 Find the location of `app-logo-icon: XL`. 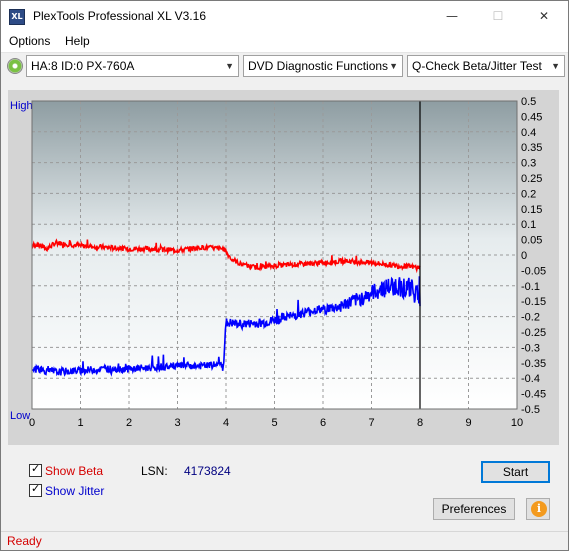

app-logo-icon: XL is located at coordinates (17, 17).